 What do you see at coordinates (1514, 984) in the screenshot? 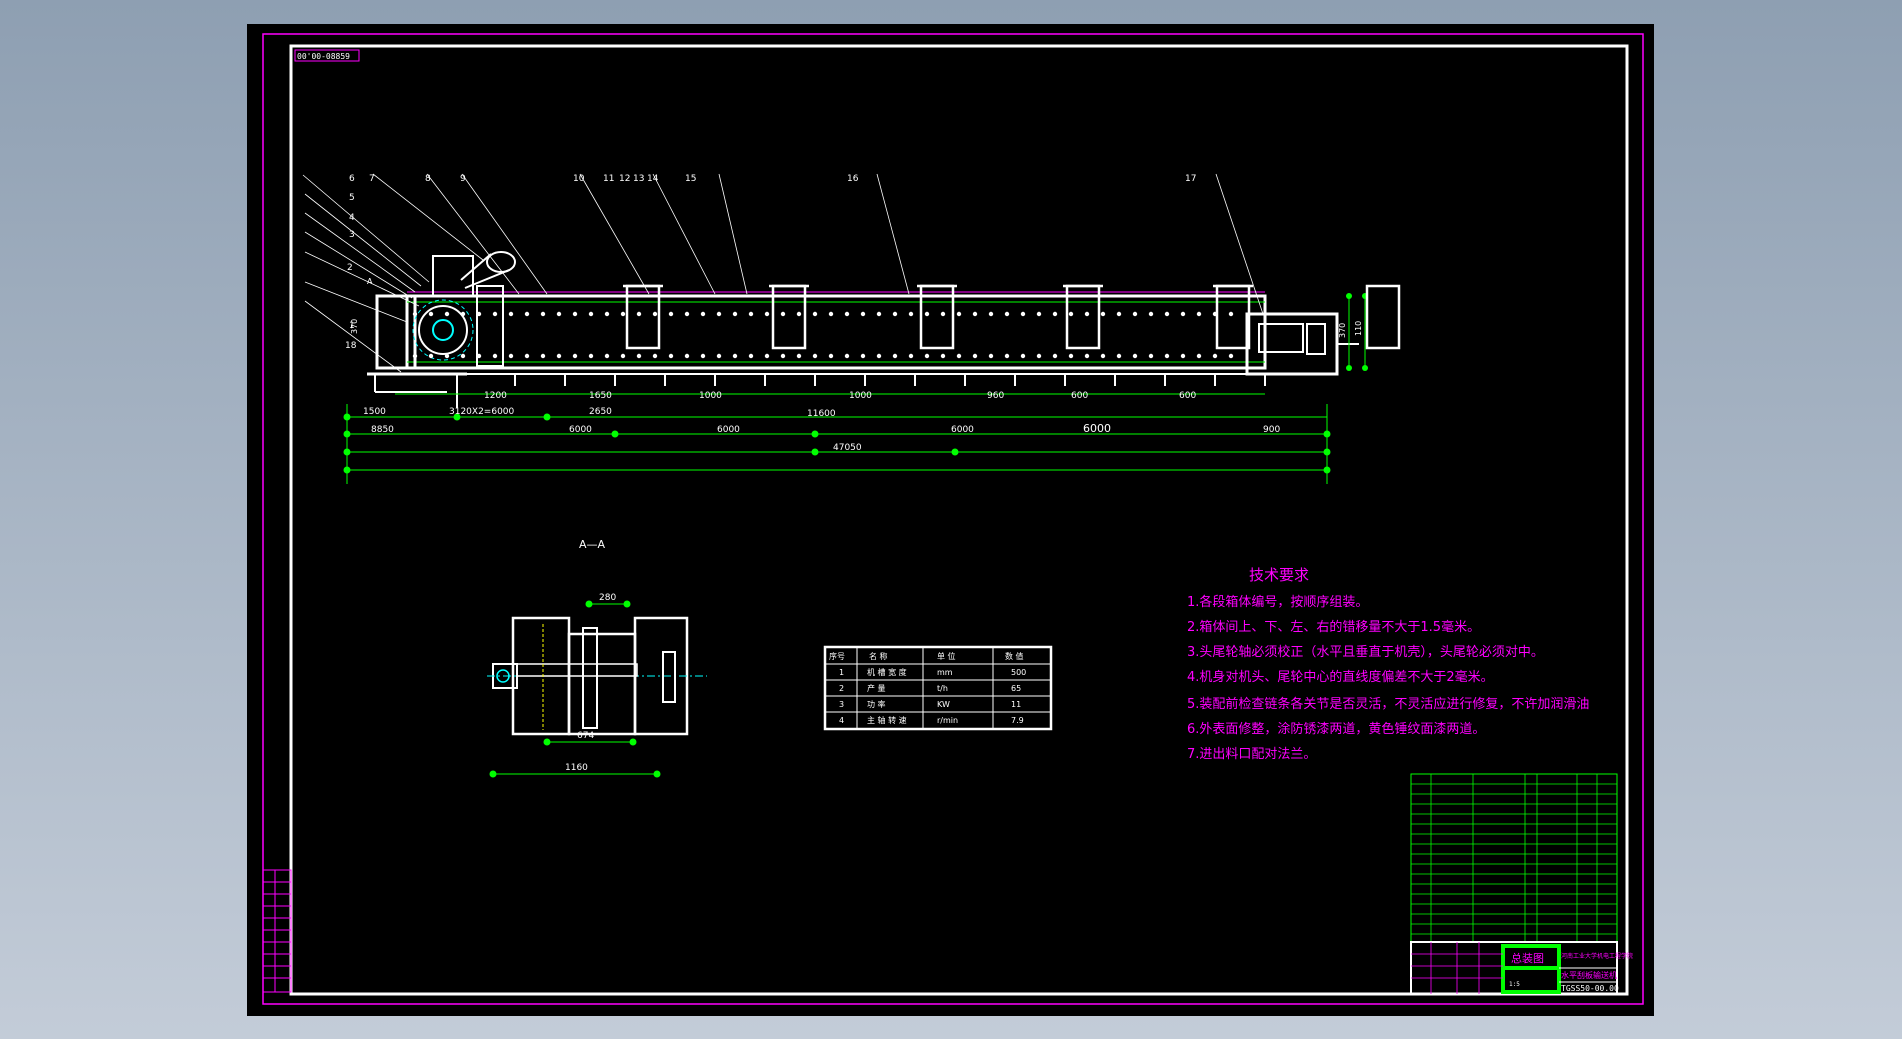
I see `drawing-scale: 1:5` at bounding box center [1514, 984].